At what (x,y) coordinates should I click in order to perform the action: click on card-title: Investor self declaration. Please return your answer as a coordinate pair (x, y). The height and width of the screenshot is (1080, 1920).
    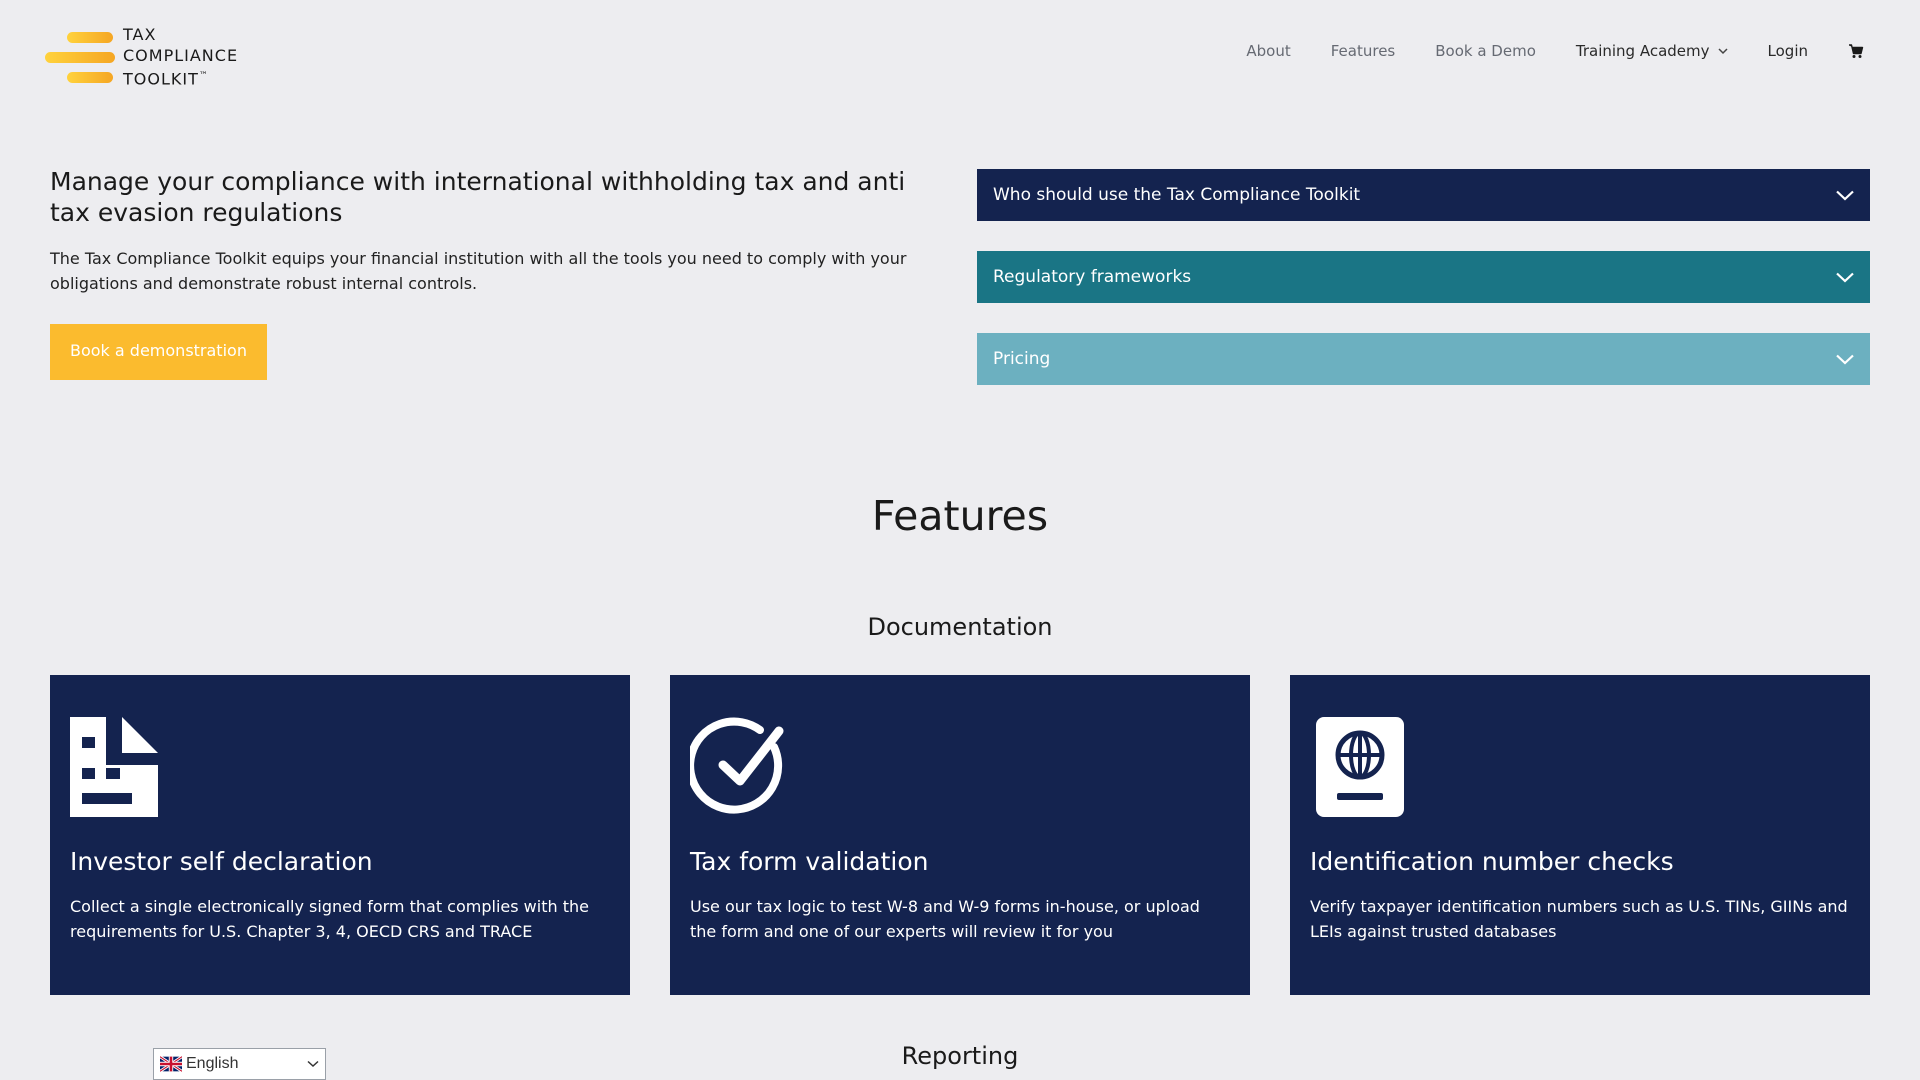
    Looking at the image, I should click on (221, 861).